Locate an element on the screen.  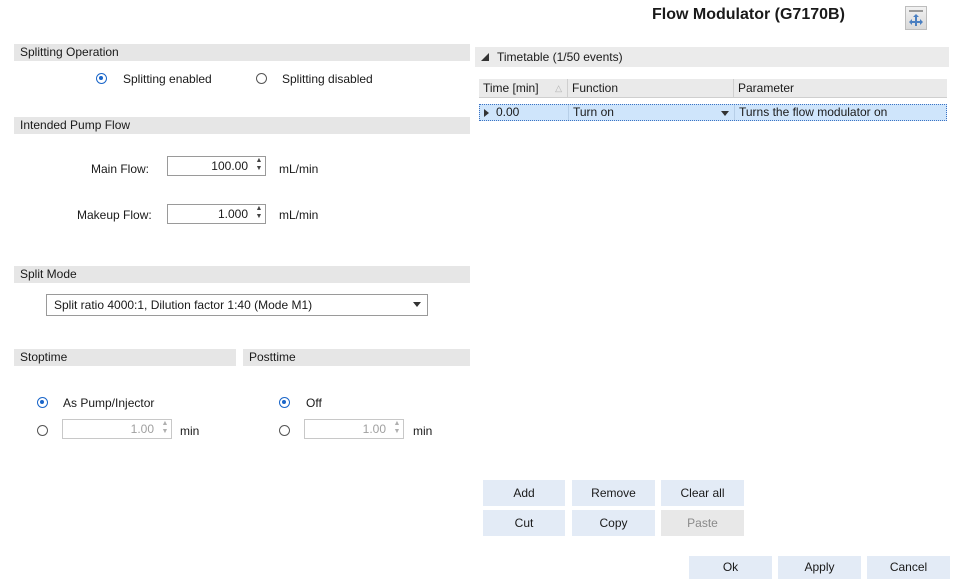
posttime-header: Posttime is located at coordinates (356, 357).